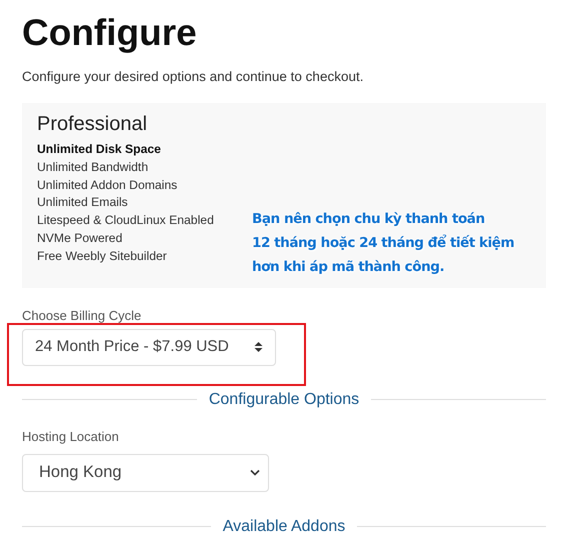  What do you see at coordinates (284, 399) in the screenshot?
I see `section-heading: Configurable Options` at bounding box center [284, 399].